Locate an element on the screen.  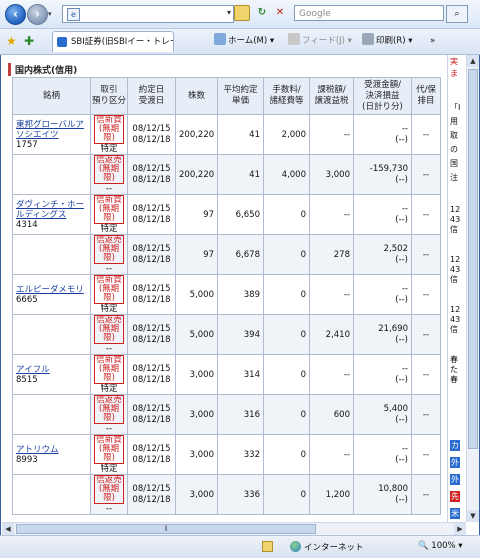
toolbar-chevron-icon: » is located at coordinates (432, 41).